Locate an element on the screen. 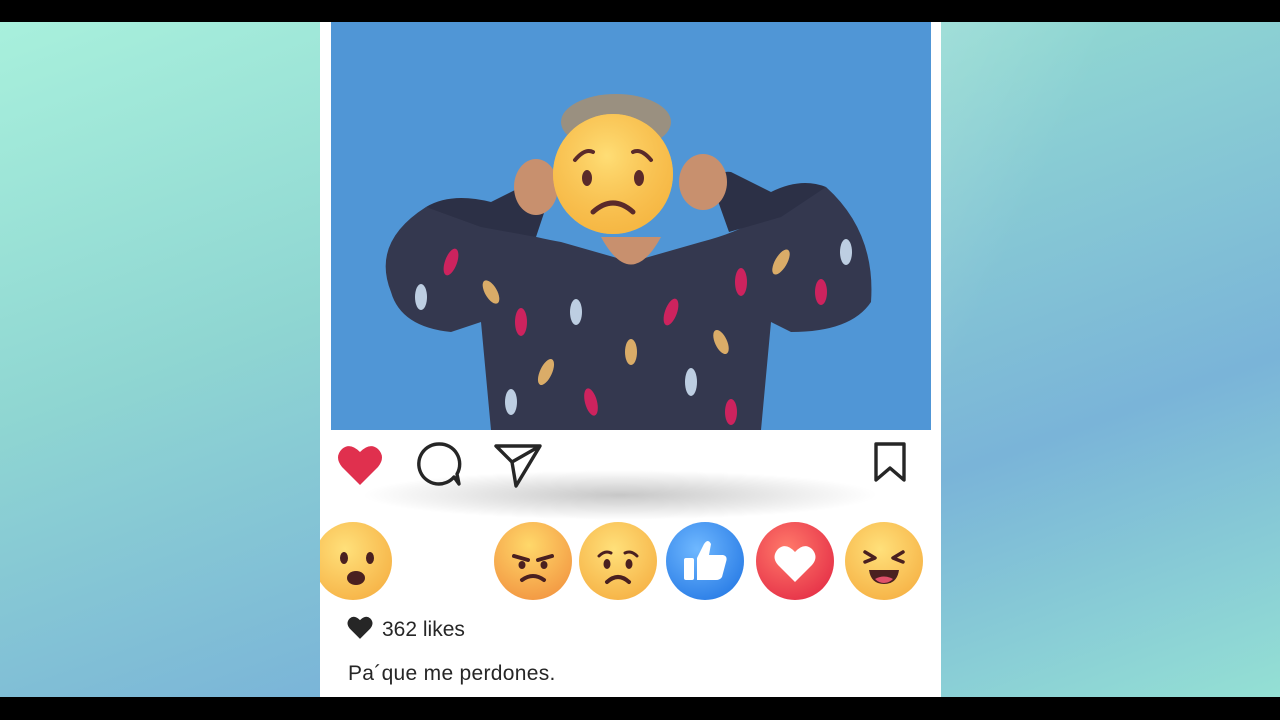 The image size is (1280, 720). reactions-bar is located at coordinates (630, 562).